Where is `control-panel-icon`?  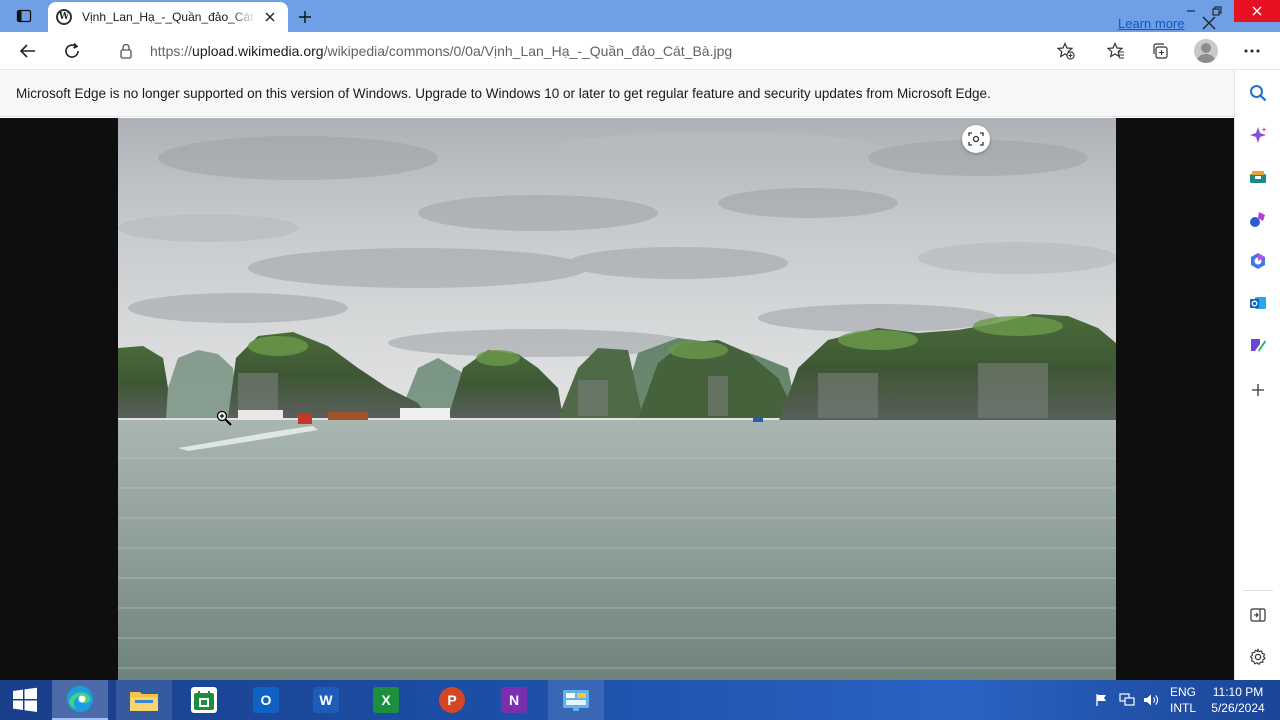 control-panel-icon is located at coordinates (576, 700).